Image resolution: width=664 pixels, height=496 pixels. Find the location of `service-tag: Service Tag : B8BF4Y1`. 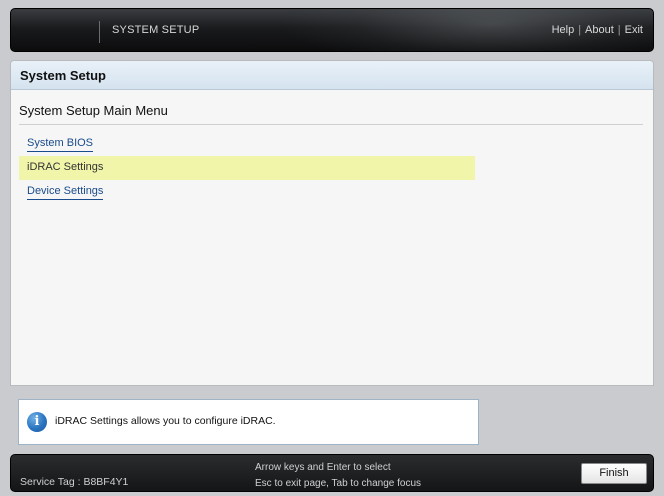

service-tag: Service Tag : B8BF4Y1 is located at coordinates (74, 482).